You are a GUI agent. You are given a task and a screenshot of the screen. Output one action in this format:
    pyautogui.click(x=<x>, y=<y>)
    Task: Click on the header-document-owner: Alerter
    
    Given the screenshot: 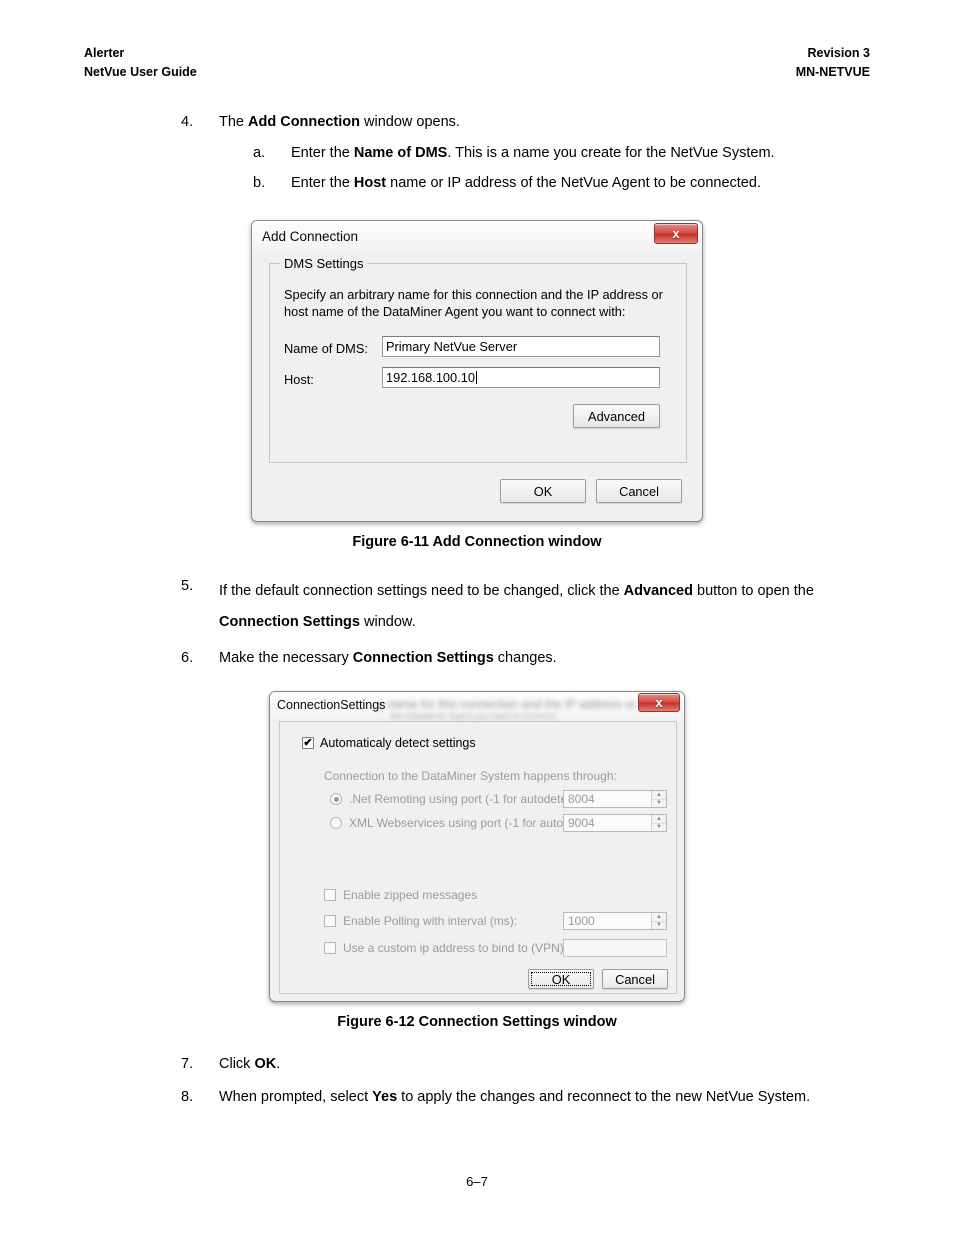 What is the action you would take?
    pyautogui.click(x=104, y=53)
    